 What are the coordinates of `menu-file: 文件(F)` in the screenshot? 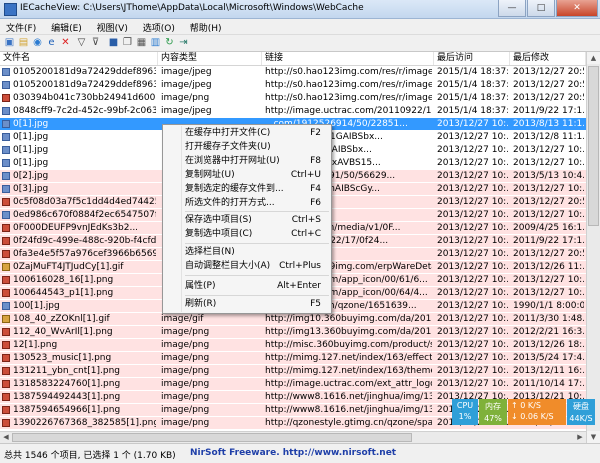 It's located at (21, 26).